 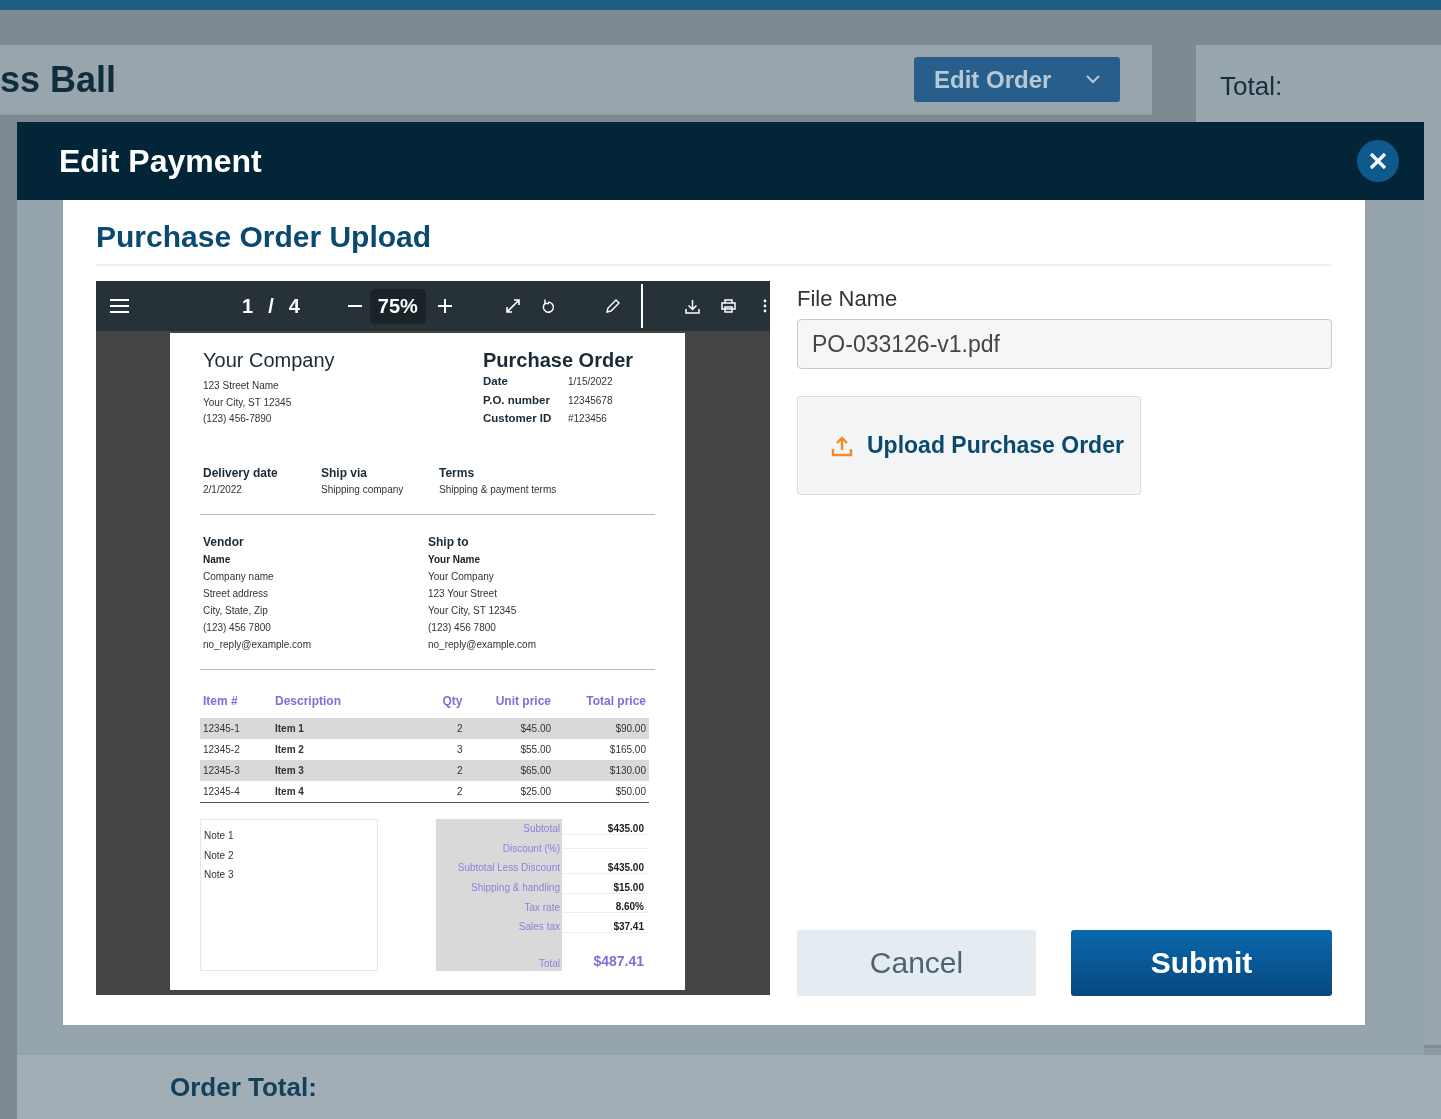 What do you see at coordinates (590, 400) in the screenshot?
I see `meta-value: 12345678` at bounding box center [590, 400].